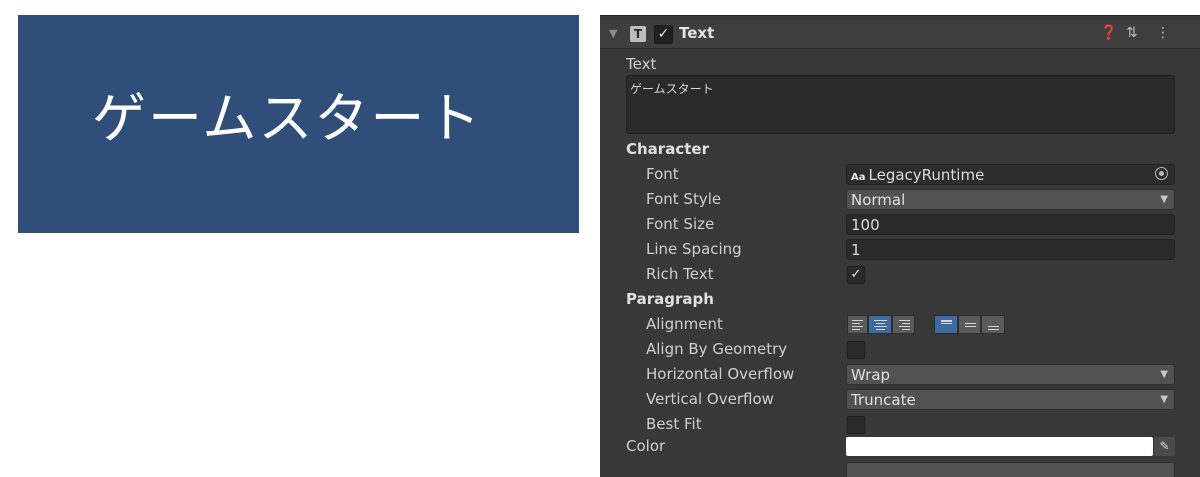 This screenshot has width=1200, height=477. Describe the element at coordinates (1010, 399) in the screenshot. I see `vertical-overflow-dropdown: Truncate ▼` at that location.